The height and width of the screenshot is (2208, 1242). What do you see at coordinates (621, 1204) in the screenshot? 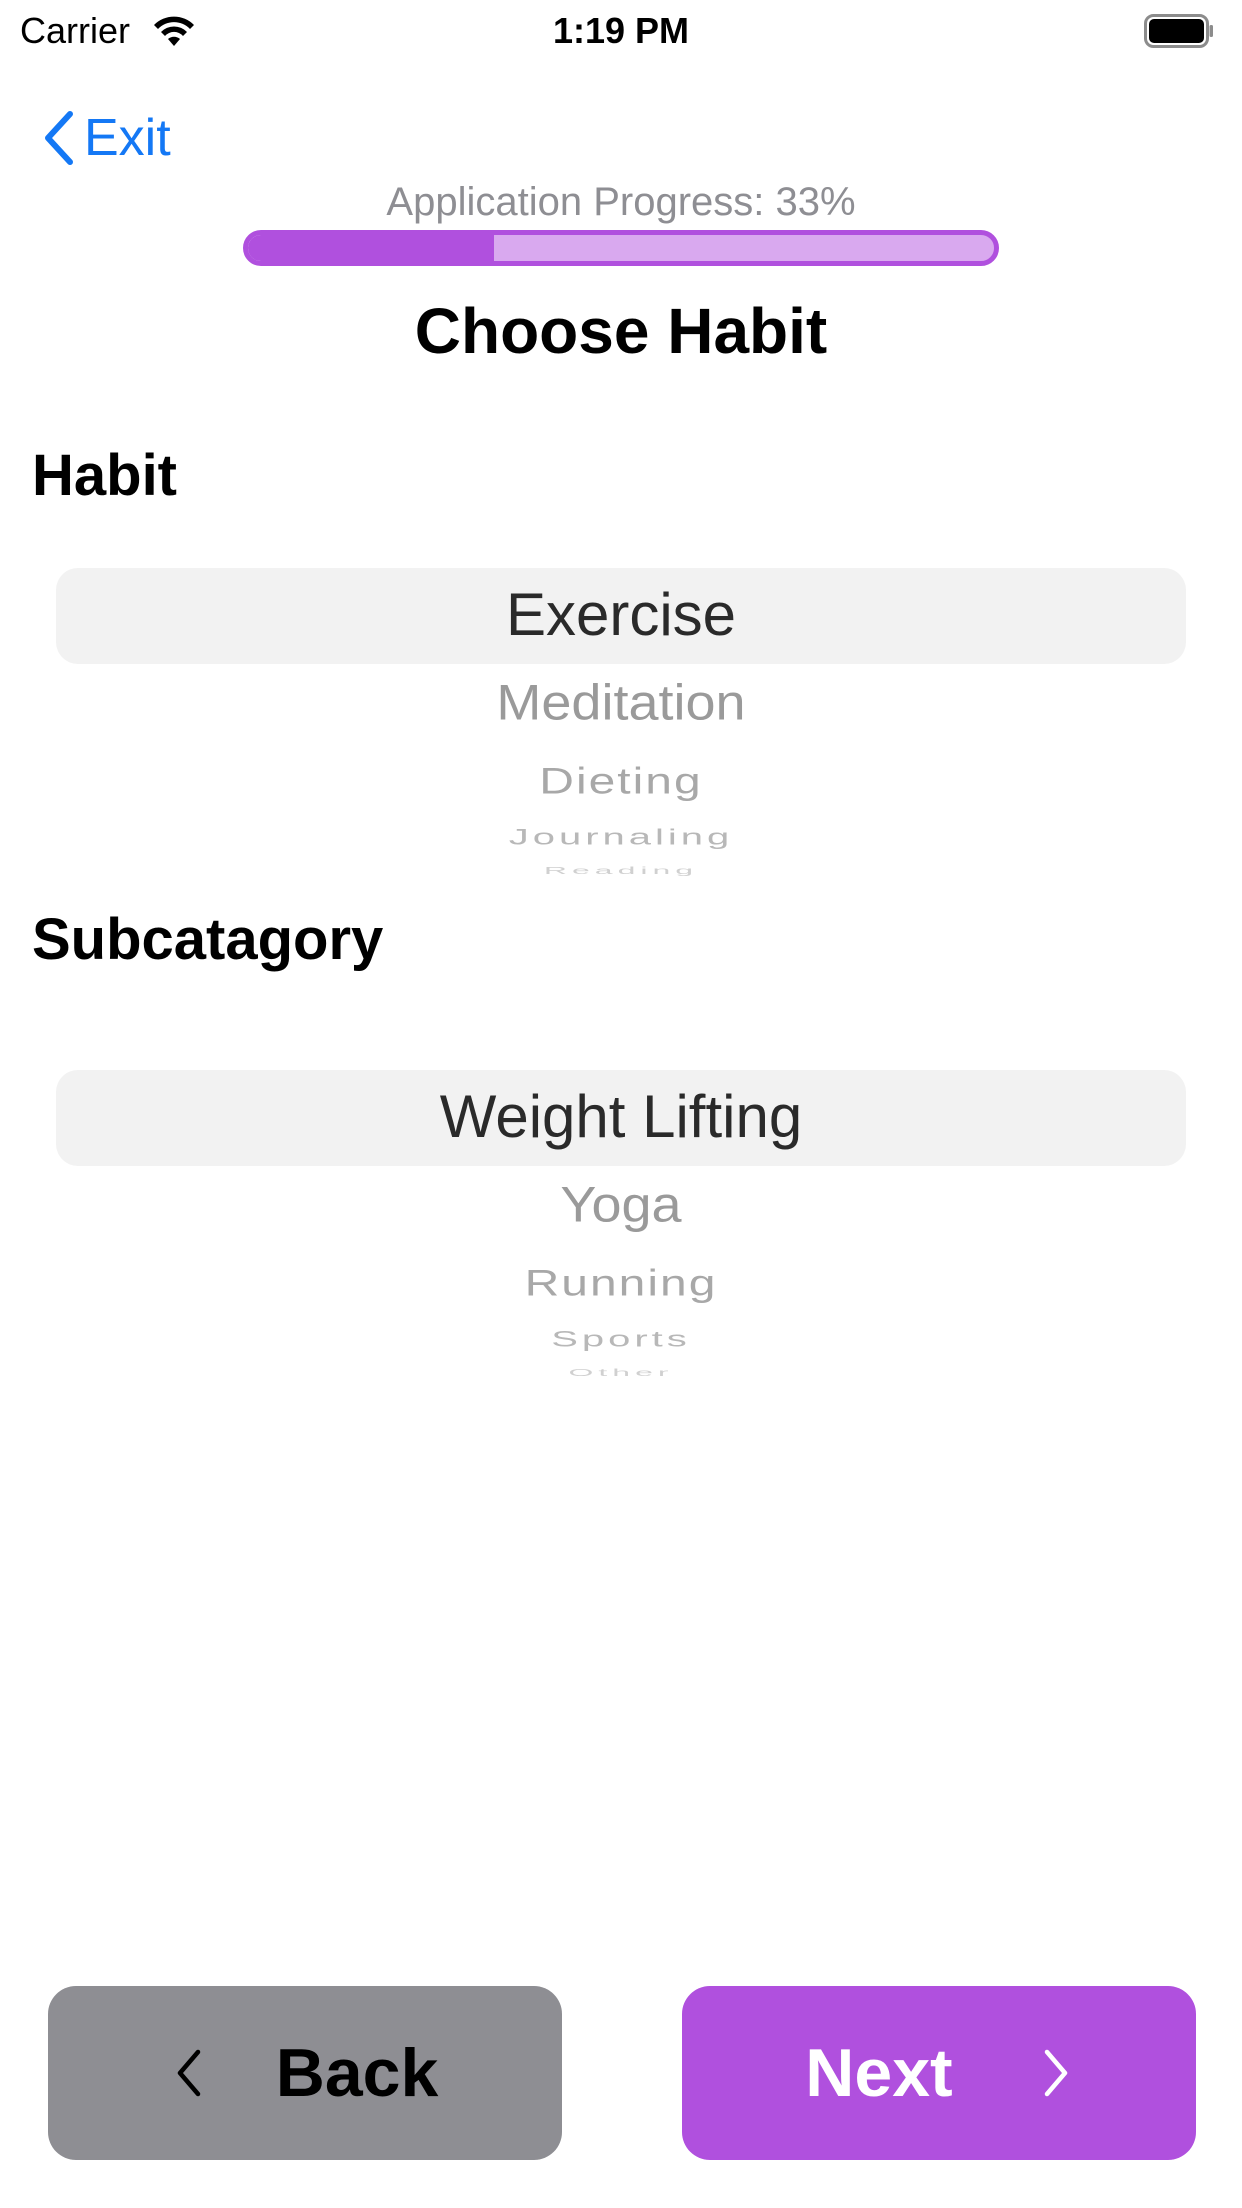
I see `subcategory-option: Yoga` at bounding box center [621, 1204].